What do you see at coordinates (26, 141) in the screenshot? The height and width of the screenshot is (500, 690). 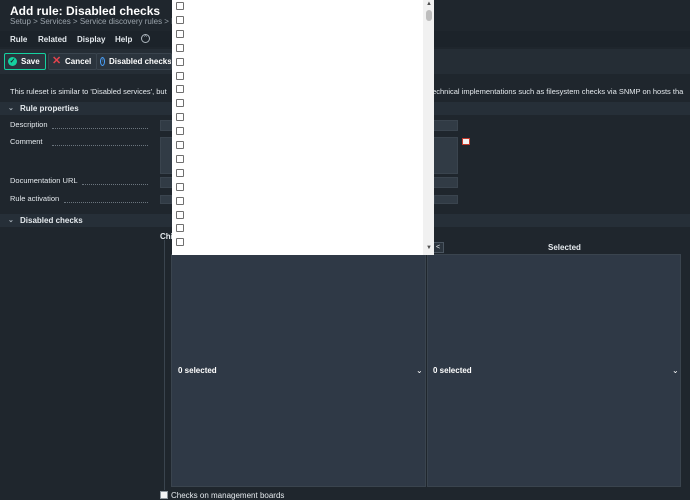 I see `comment-label: Comment` at bounding box center [26, 141].